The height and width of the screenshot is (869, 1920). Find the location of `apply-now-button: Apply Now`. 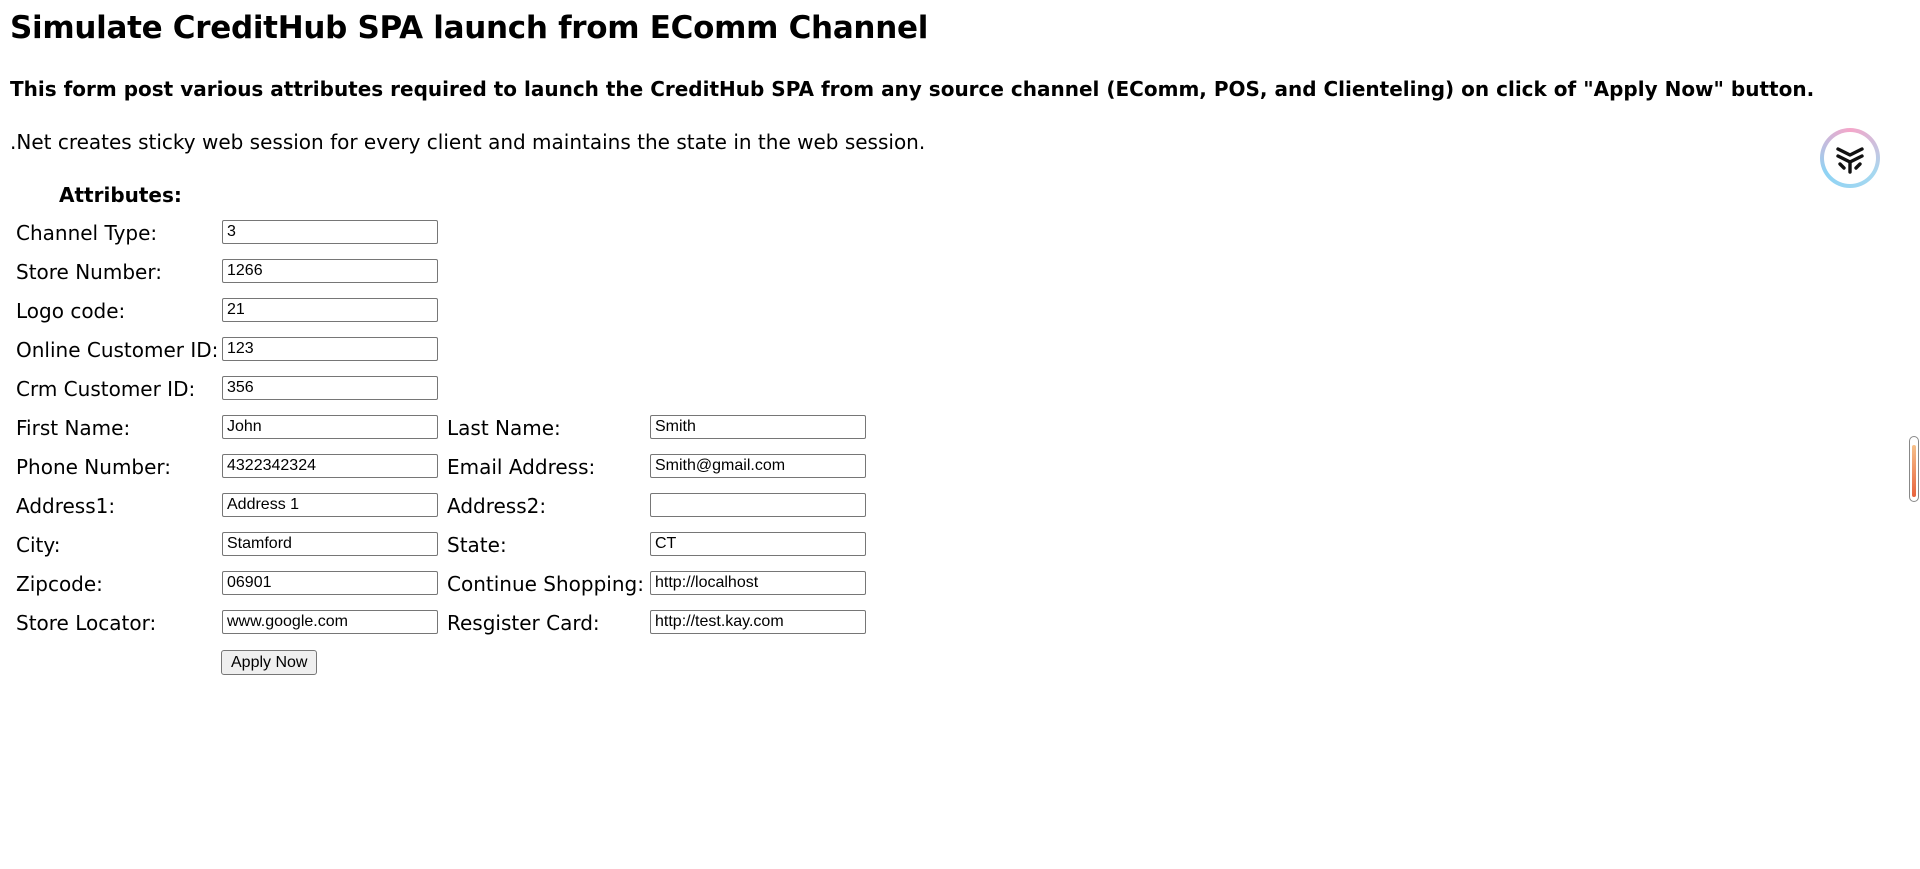

apply-now-button: Apply Now is located at coordinates (269, 662).